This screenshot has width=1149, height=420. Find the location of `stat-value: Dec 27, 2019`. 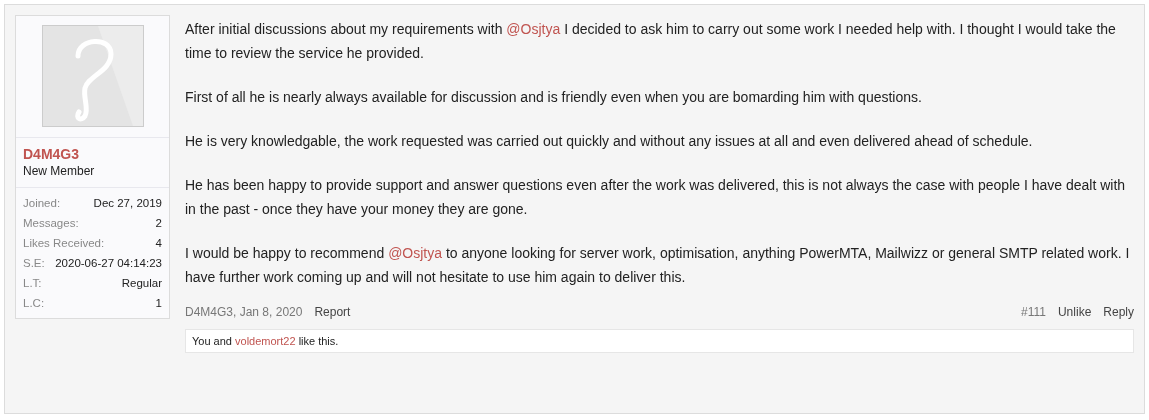

stat-value: Dec 27, 2019 is located at coordinates (127, 203).